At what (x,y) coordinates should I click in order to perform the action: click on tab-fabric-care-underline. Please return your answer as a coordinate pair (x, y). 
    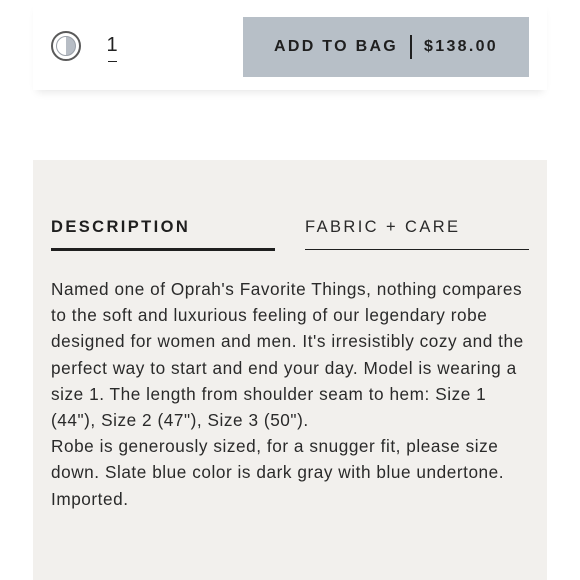
    Looking at the image, I should click on (417, 249).